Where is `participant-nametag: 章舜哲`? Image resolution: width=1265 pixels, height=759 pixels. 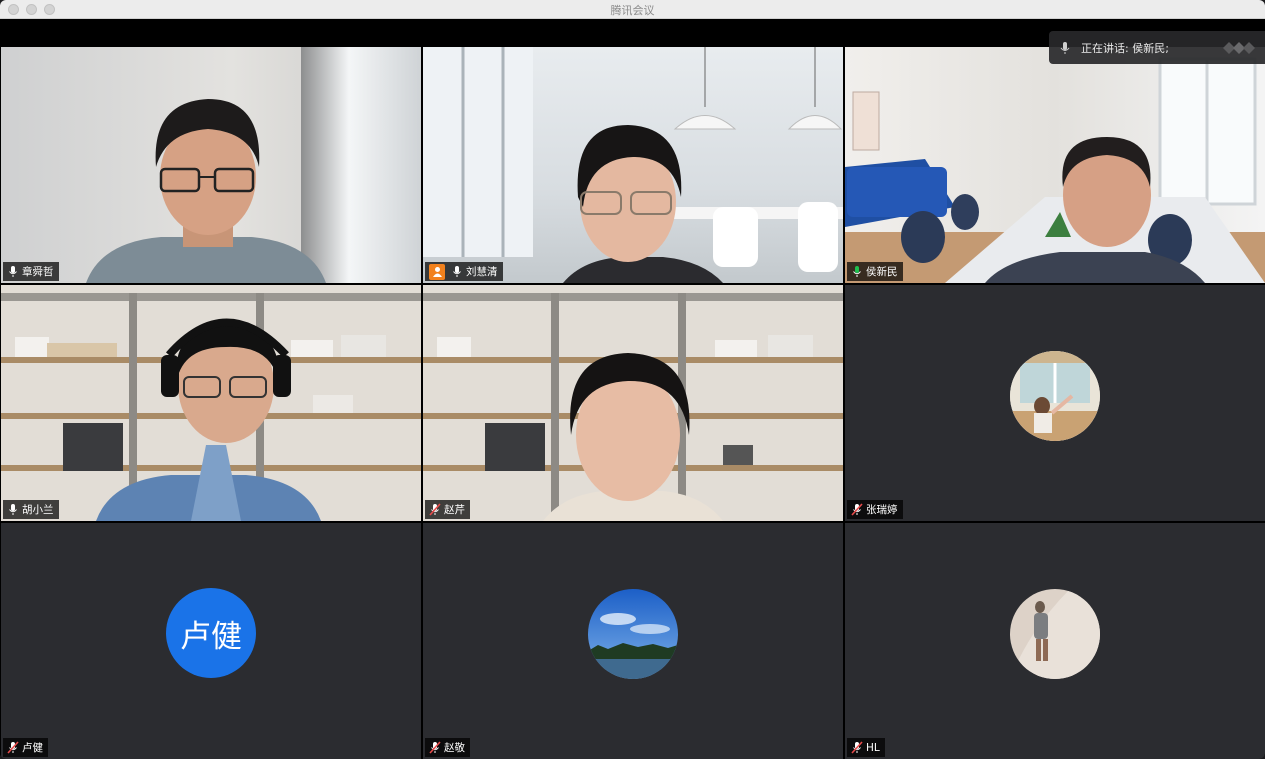 participant-nametag: 章舜哲 is located at coordinates (31, 271).